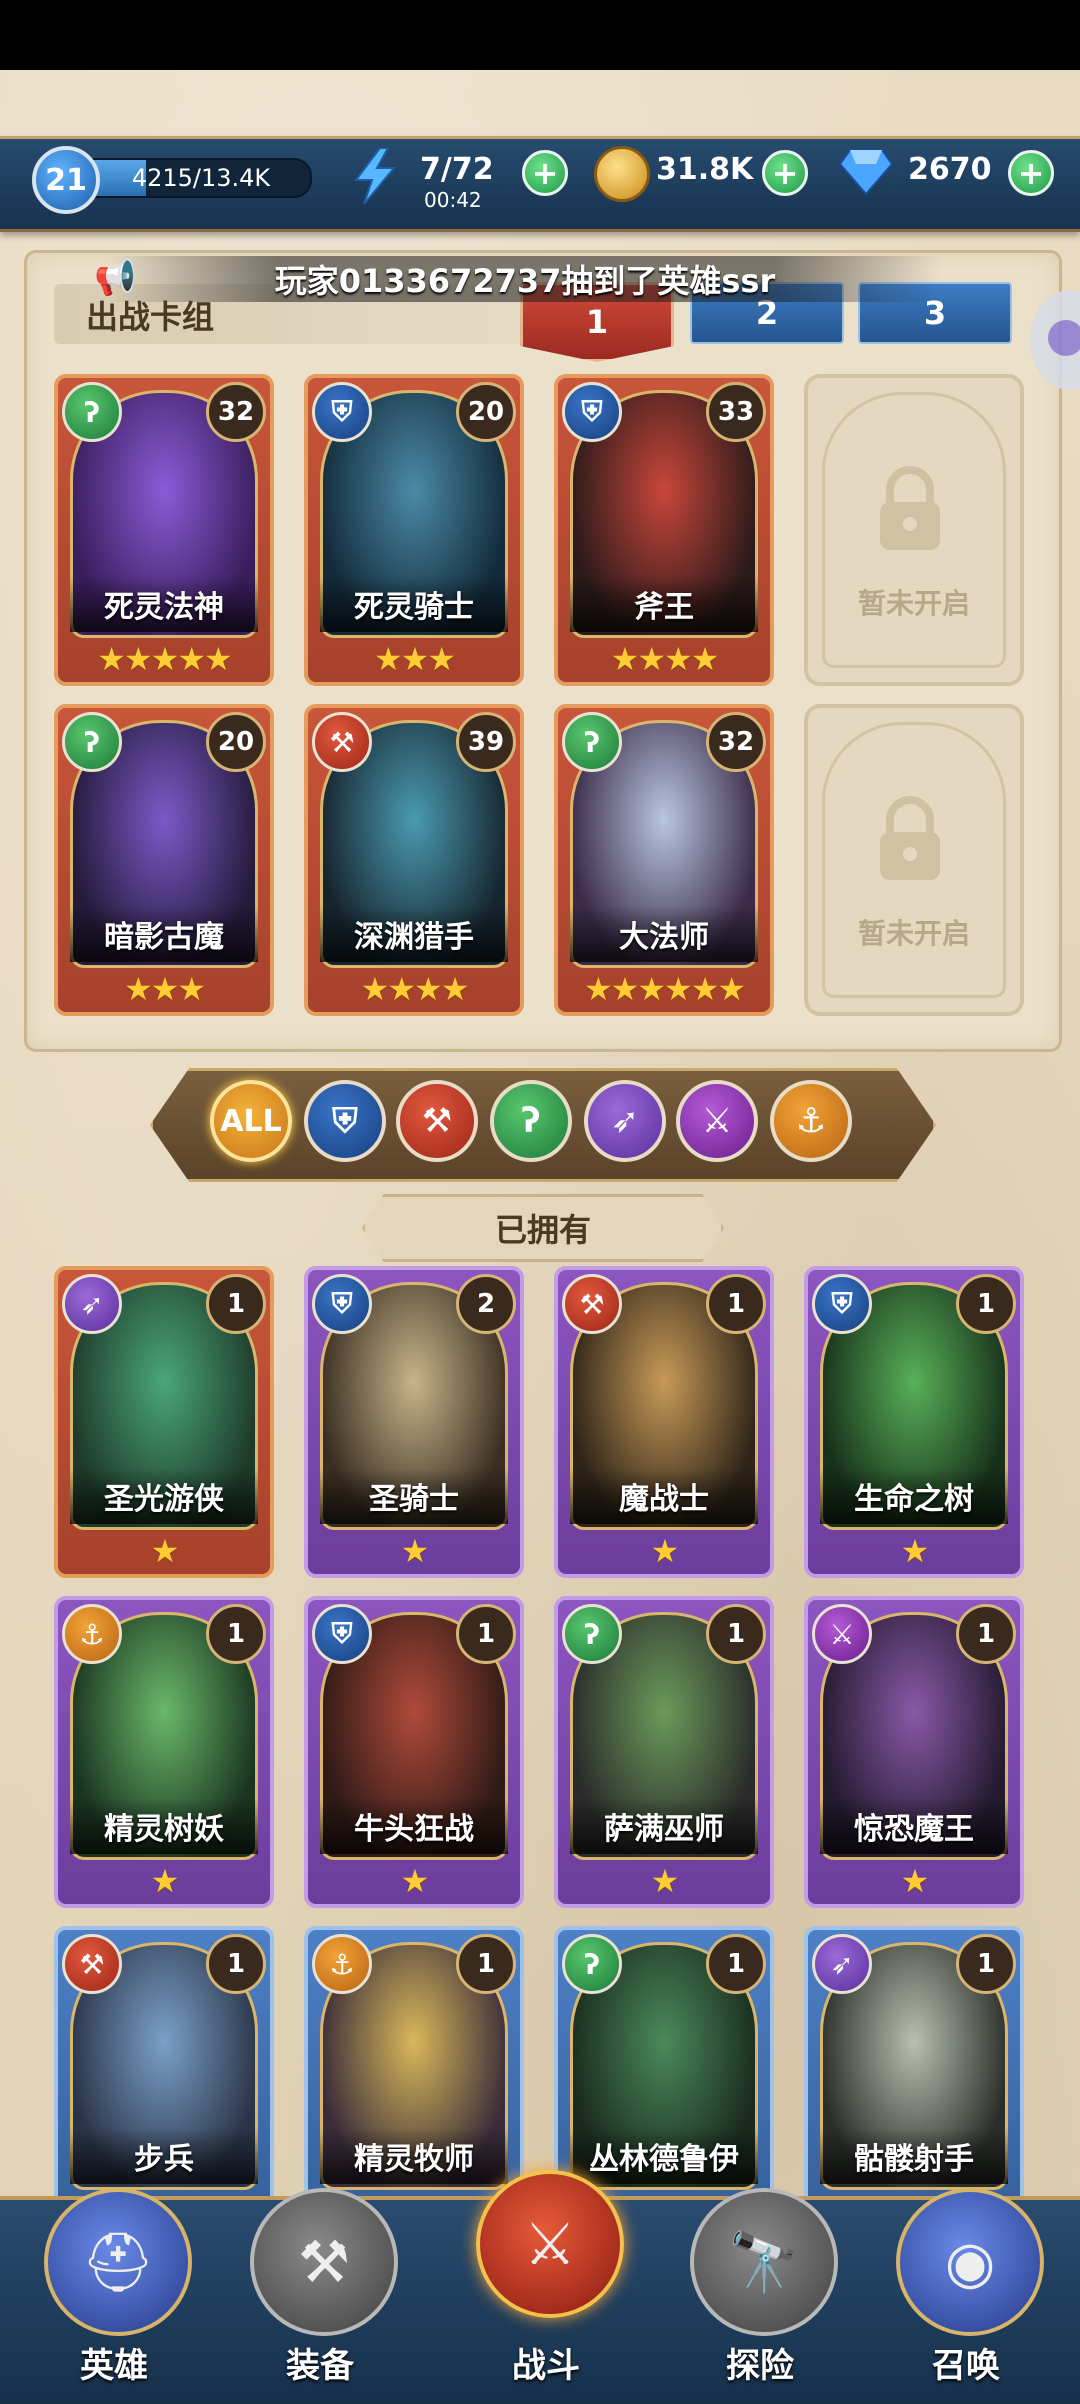  What do you see at coordinates (486, 1304) in the screenshot?
I see `hero-level-badge: 2` at bounding box center [486, 1304].